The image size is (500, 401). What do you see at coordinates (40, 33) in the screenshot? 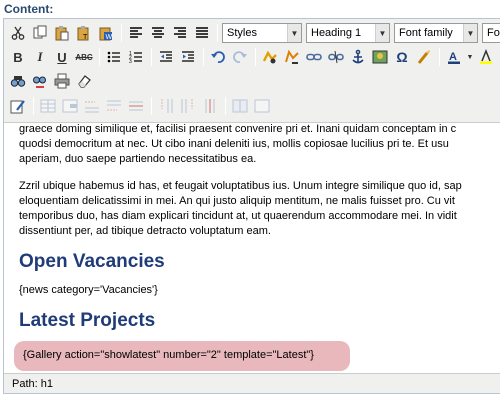
I see `copy-icon` at bounding box center [40, 33].